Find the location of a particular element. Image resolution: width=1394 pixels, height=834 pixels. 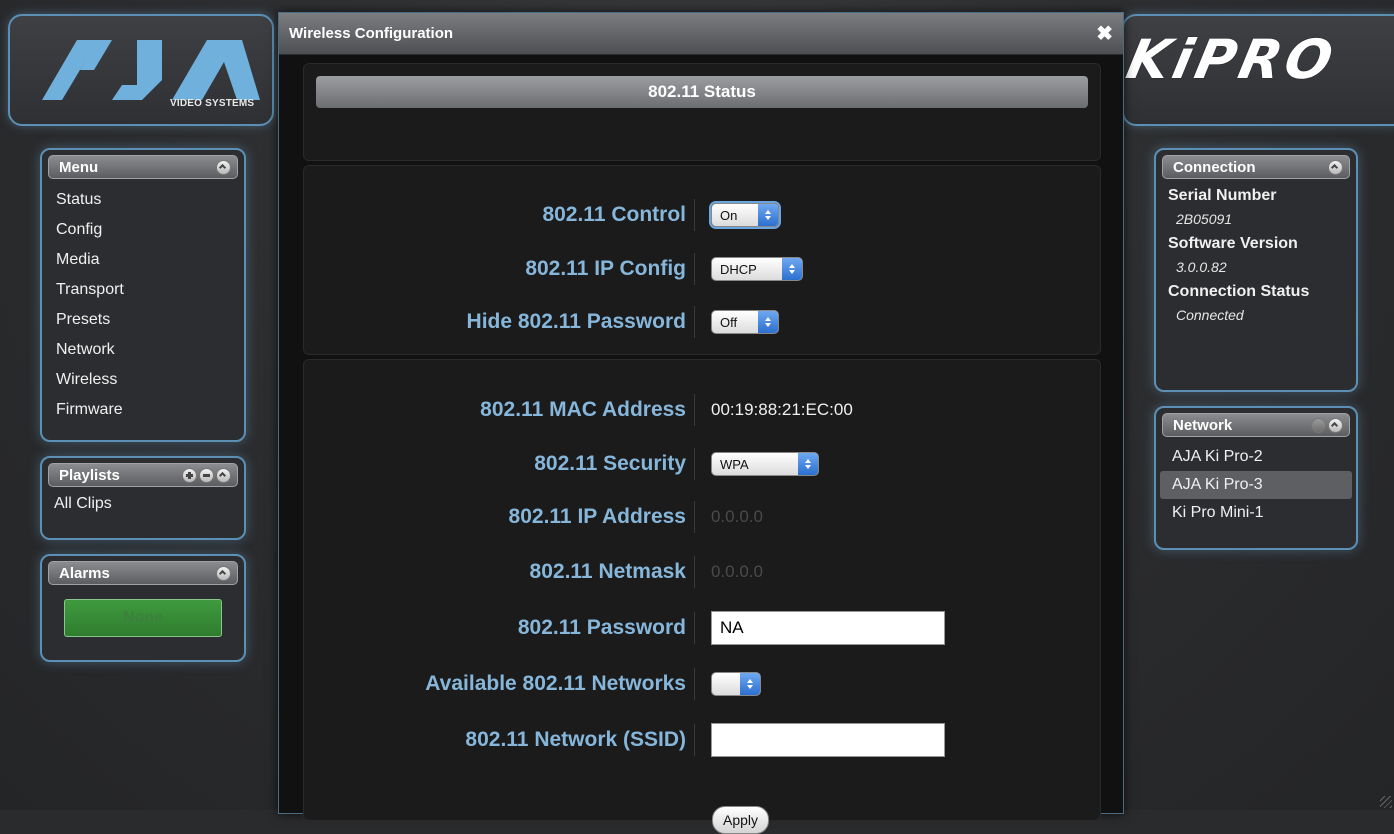

mac-address-label: 802.11 MAC Address is located at coordinates (583, 409).